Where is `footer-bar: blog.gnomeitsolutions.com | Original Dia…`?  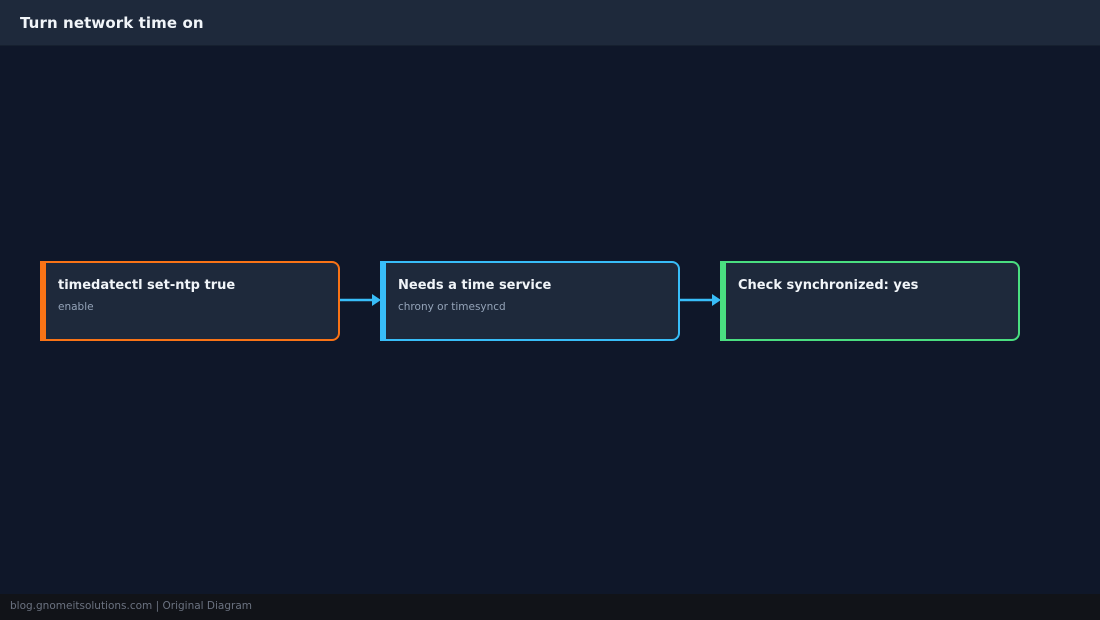 footer-bar: blog.gnomeitsolutions.com | Original Dia… is located at coordinates (550, 607).